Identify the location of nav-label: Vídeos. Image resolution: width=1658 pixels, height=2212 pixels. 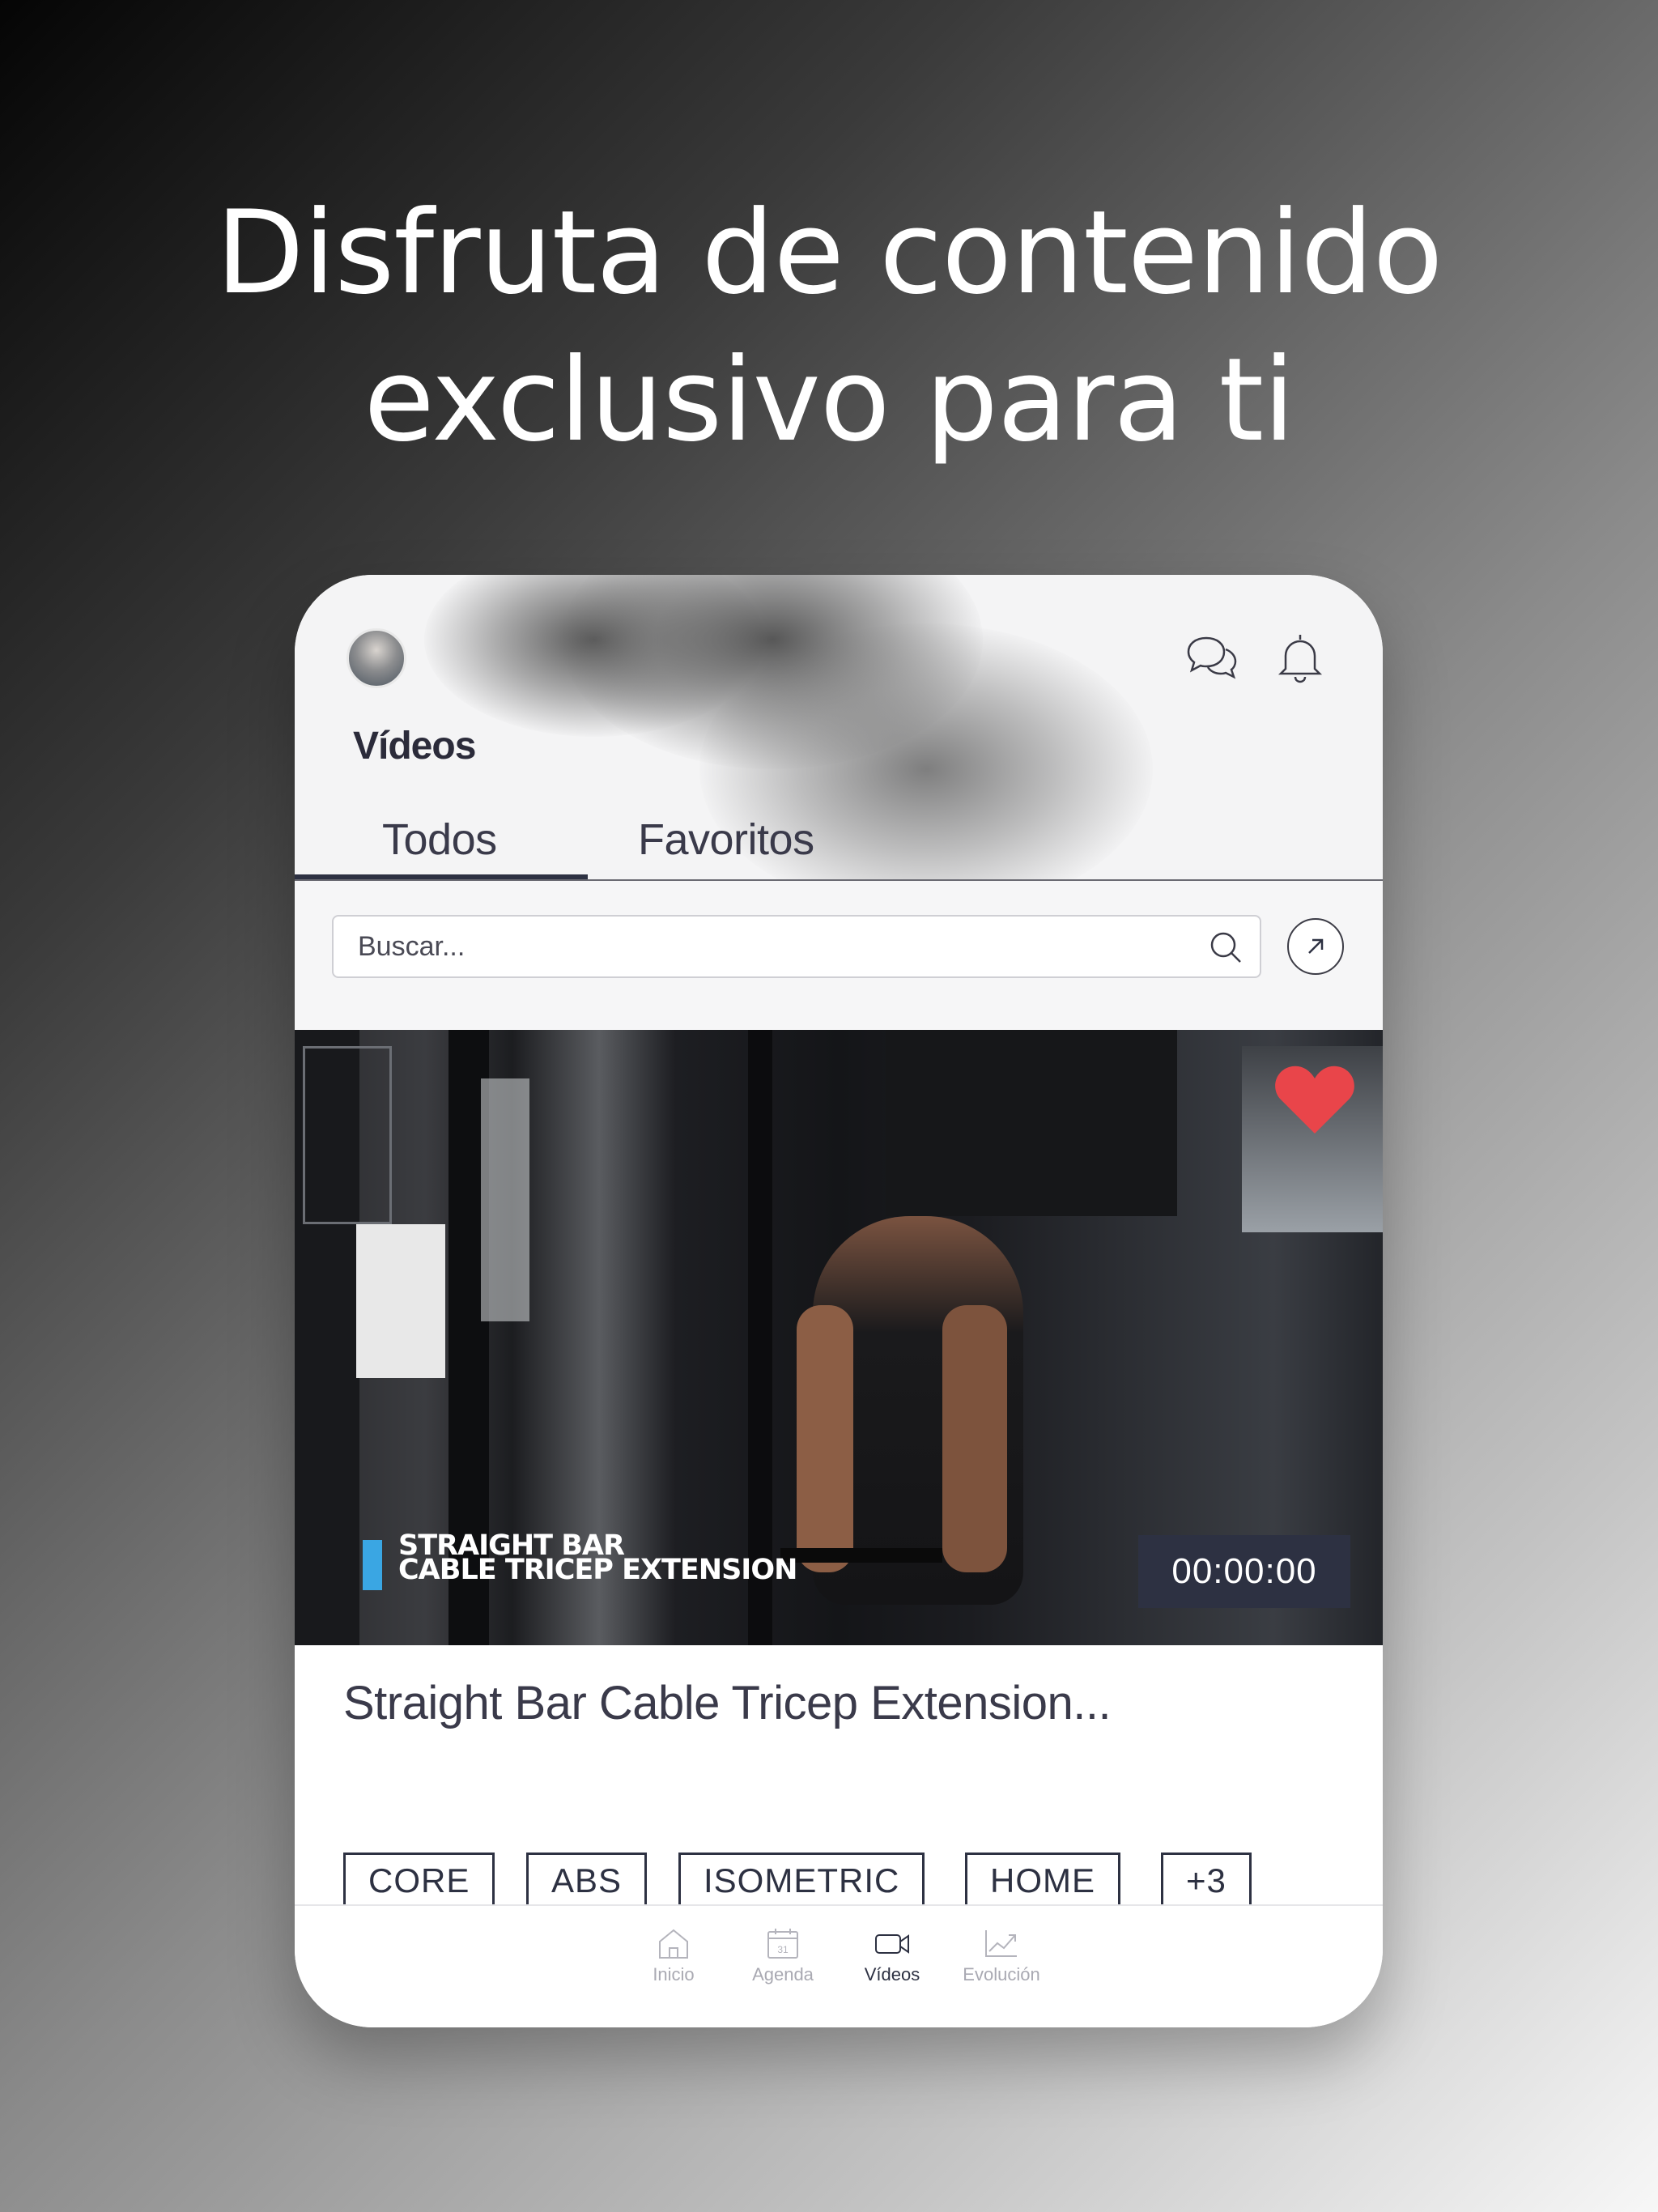
(892, 1974).